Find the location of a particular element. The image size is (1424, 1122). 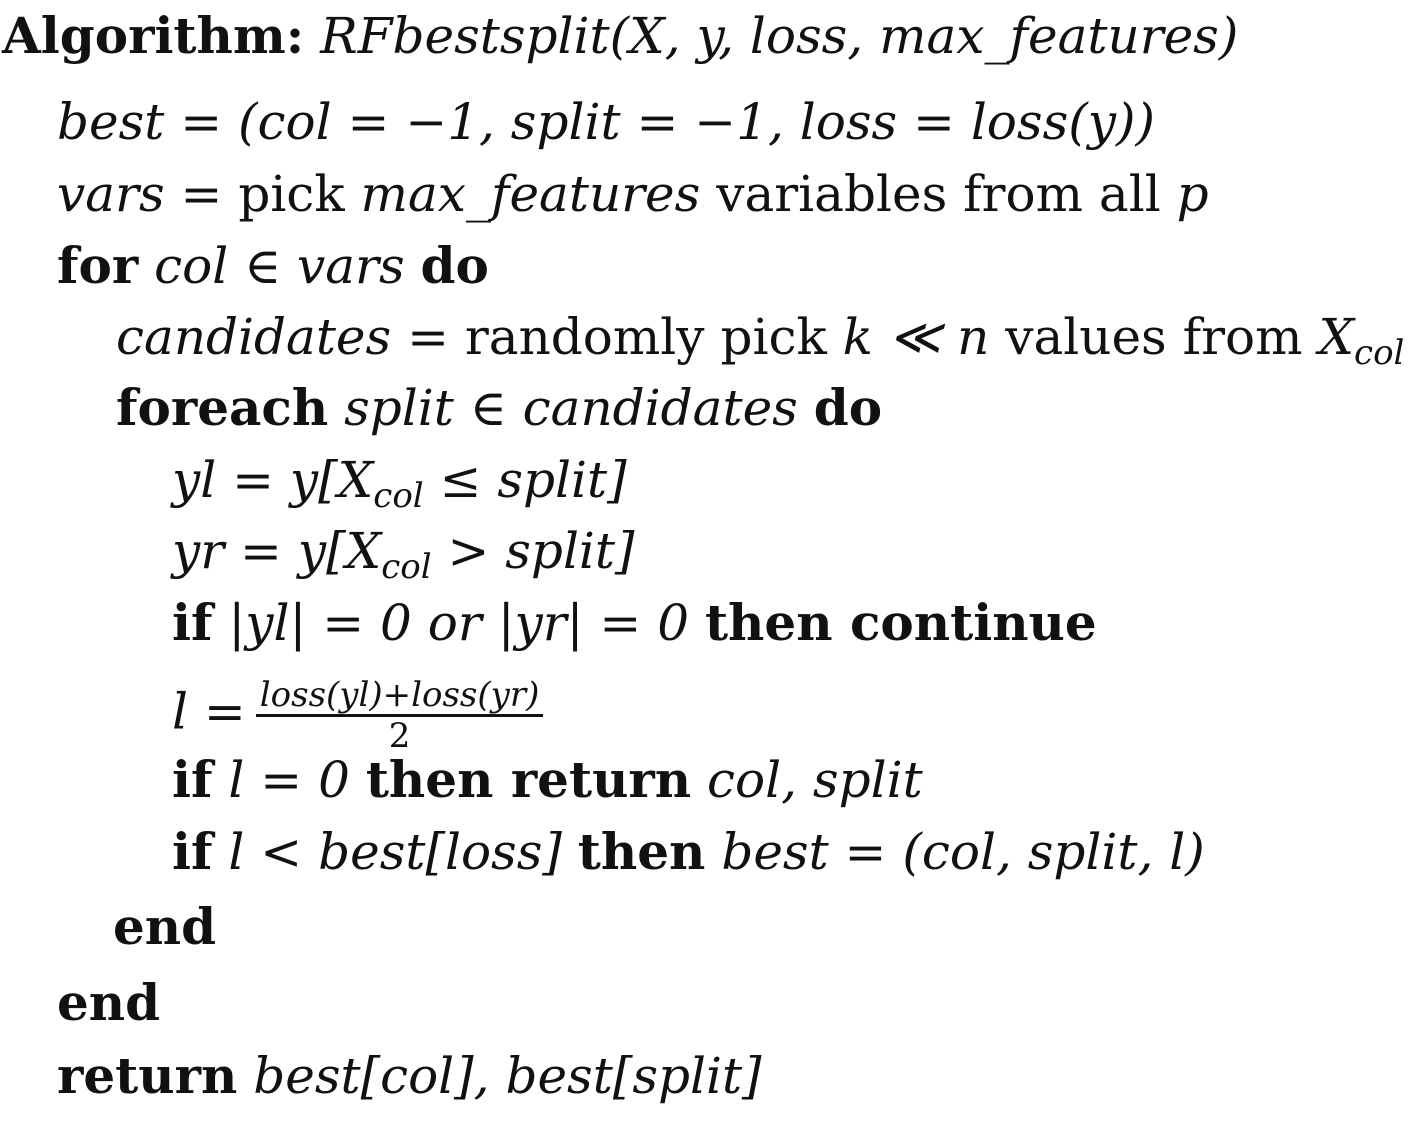

vars-max-features: max_features is located at coordinates (530, 194).